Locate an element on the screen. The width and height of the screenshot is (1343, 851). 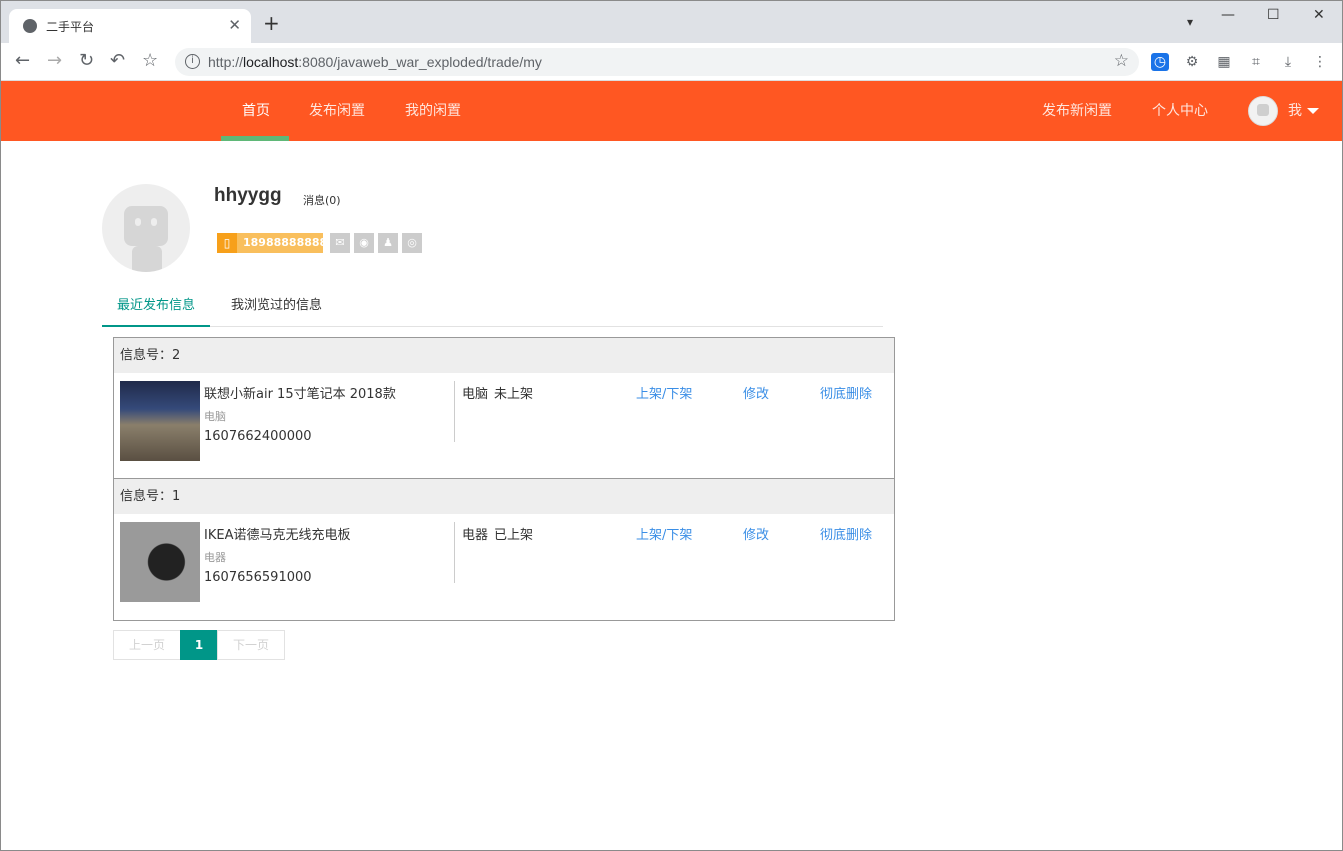
minimize-button: — is located at coordinates (1228, 15).